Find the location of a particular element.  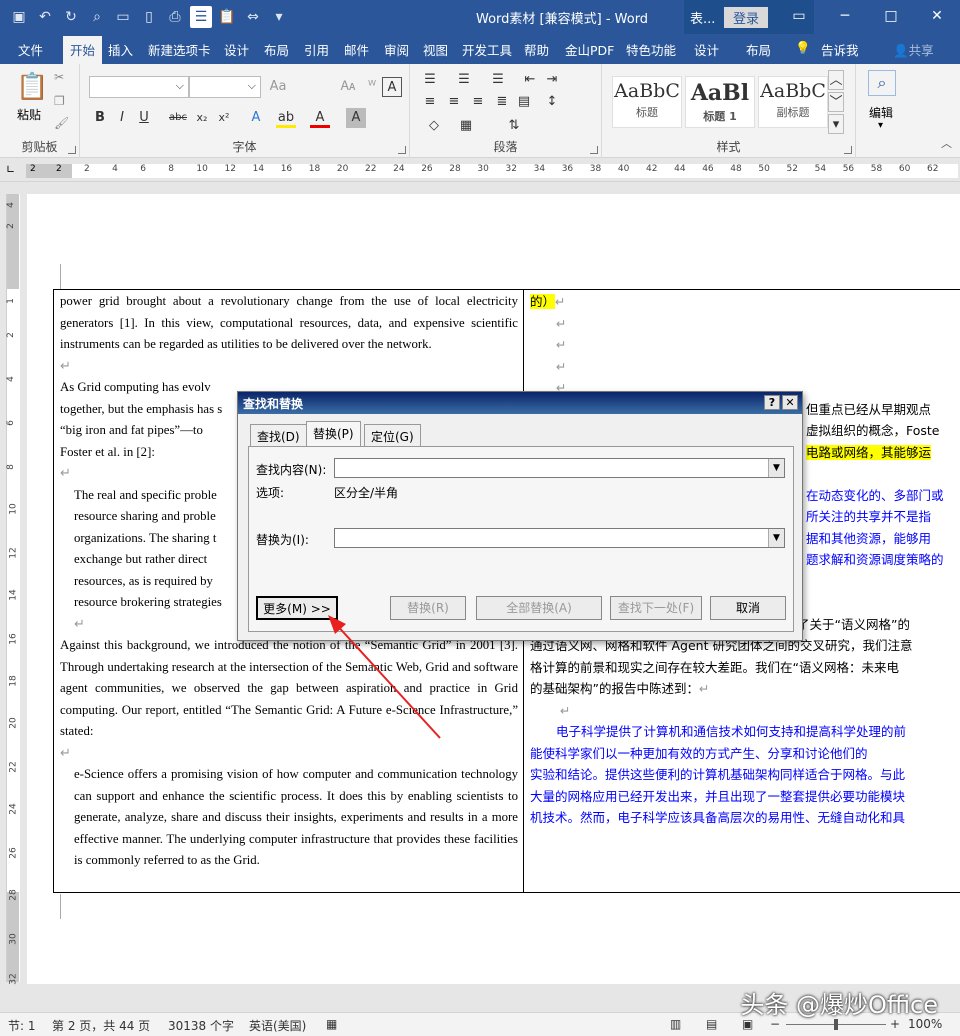

font-size-combo: ⌵ is located at coordinates (225, 87).